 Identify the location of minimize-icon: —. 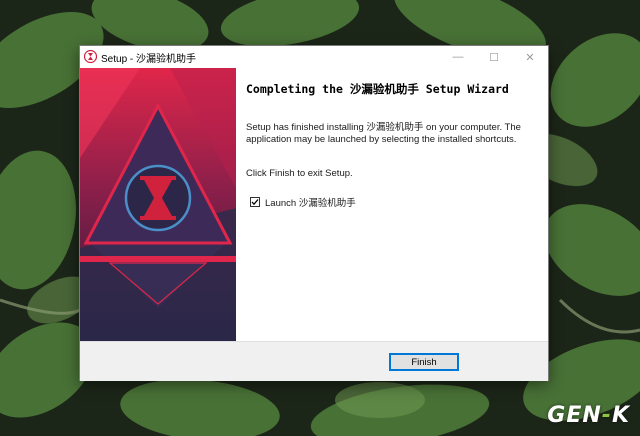
(458, 57).